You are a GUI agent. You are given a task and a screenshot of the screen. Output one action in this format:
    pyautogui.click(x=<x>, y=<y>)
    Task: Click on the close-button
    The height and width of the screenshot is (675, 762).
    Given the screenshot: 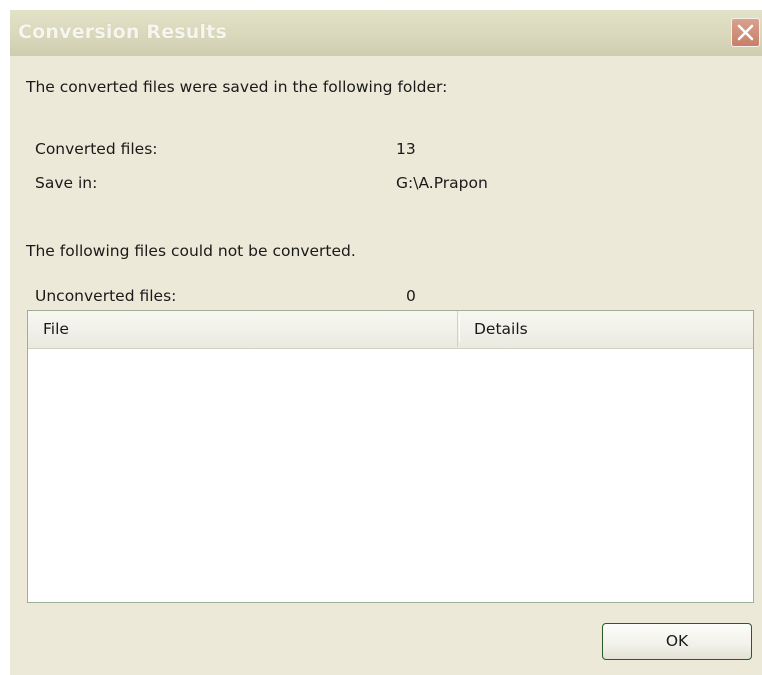 What is the action you would take?
    pyautogui.click(x=745, y=32)
    